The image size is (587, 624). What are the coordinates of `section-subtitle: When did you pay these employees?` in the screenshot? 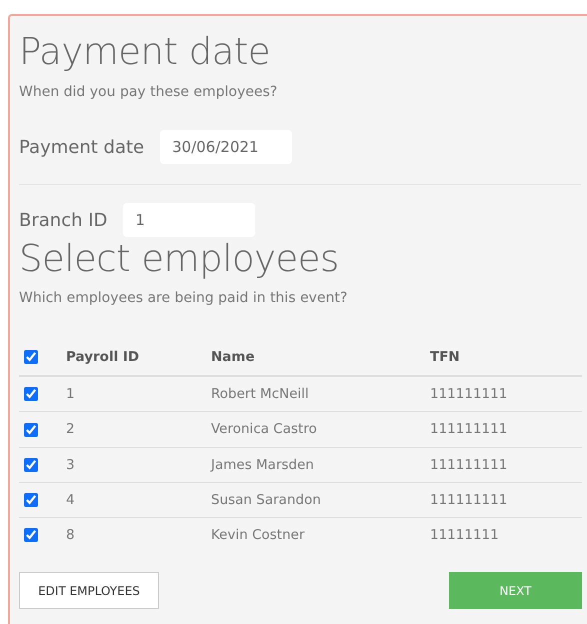 It's located at (148, 92).